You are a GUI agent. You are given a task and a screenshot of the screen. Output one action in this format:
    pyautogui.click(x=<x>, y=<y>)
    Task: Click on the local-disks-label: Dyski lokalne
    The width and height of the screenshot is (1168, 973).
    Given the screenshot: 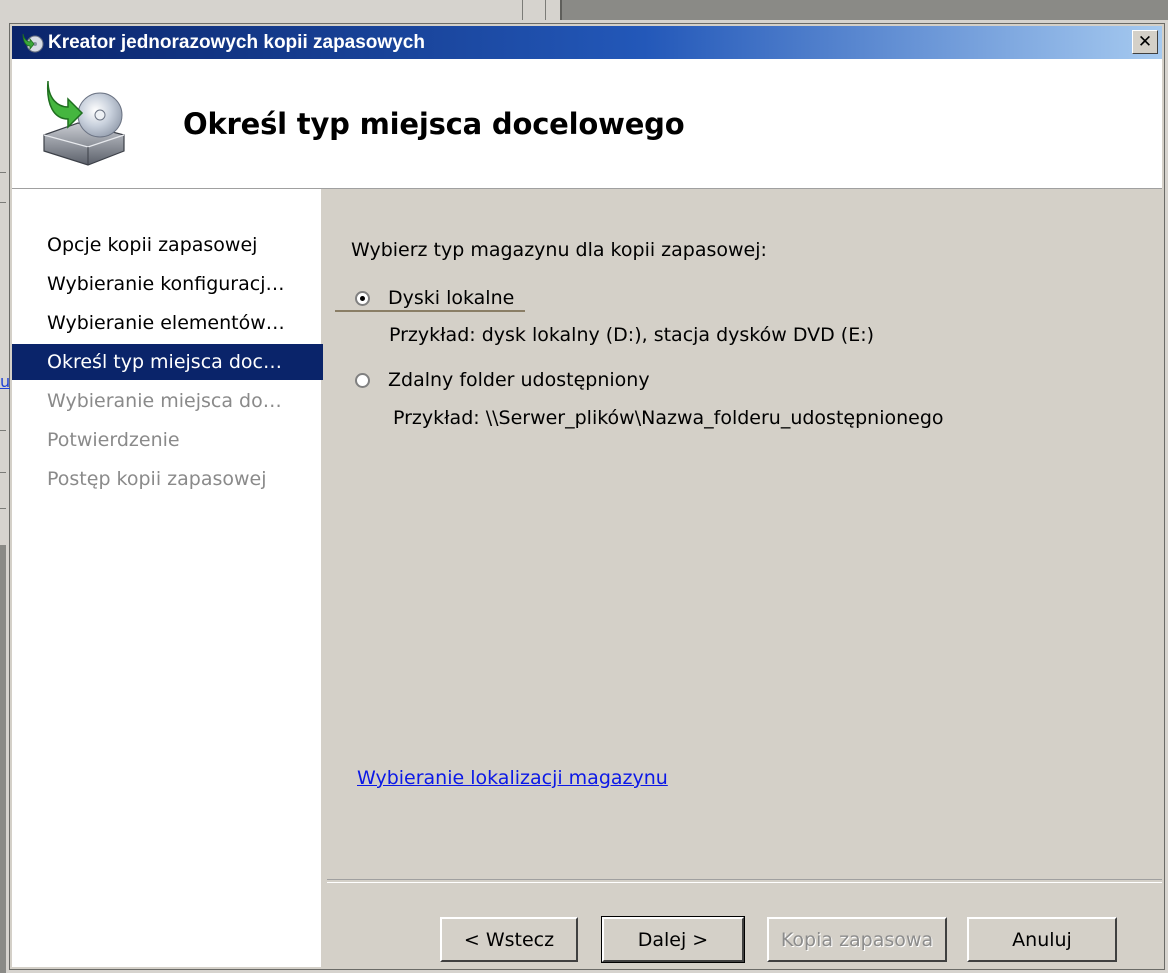 What is the action you would take?
    pyautogui.click(x=451, y=298)
    